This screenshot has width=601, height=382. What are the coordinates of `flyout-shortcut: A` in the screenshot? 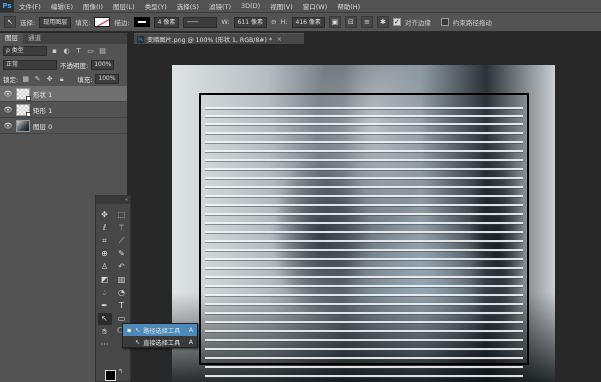 It's located at (190, 330).